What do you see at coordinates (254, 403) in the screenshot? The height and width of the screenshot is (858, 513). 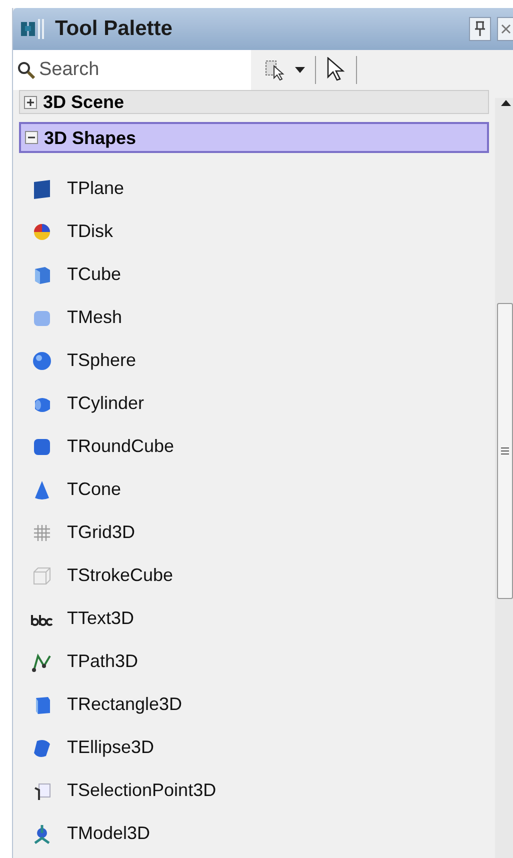 I see `palette-item: TCylinder` at bounding box center [254, 403].